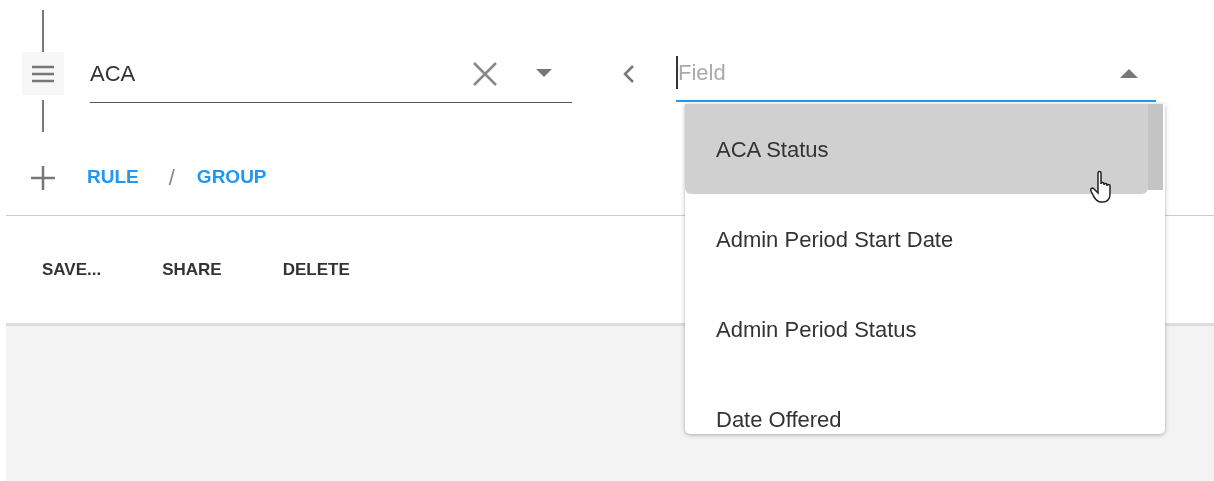 This screenshot has height=481, width=1214. What do you see at coordinates (485, 73) in the screenshot?
I see `close-icon` at bounding box center [485, 73].